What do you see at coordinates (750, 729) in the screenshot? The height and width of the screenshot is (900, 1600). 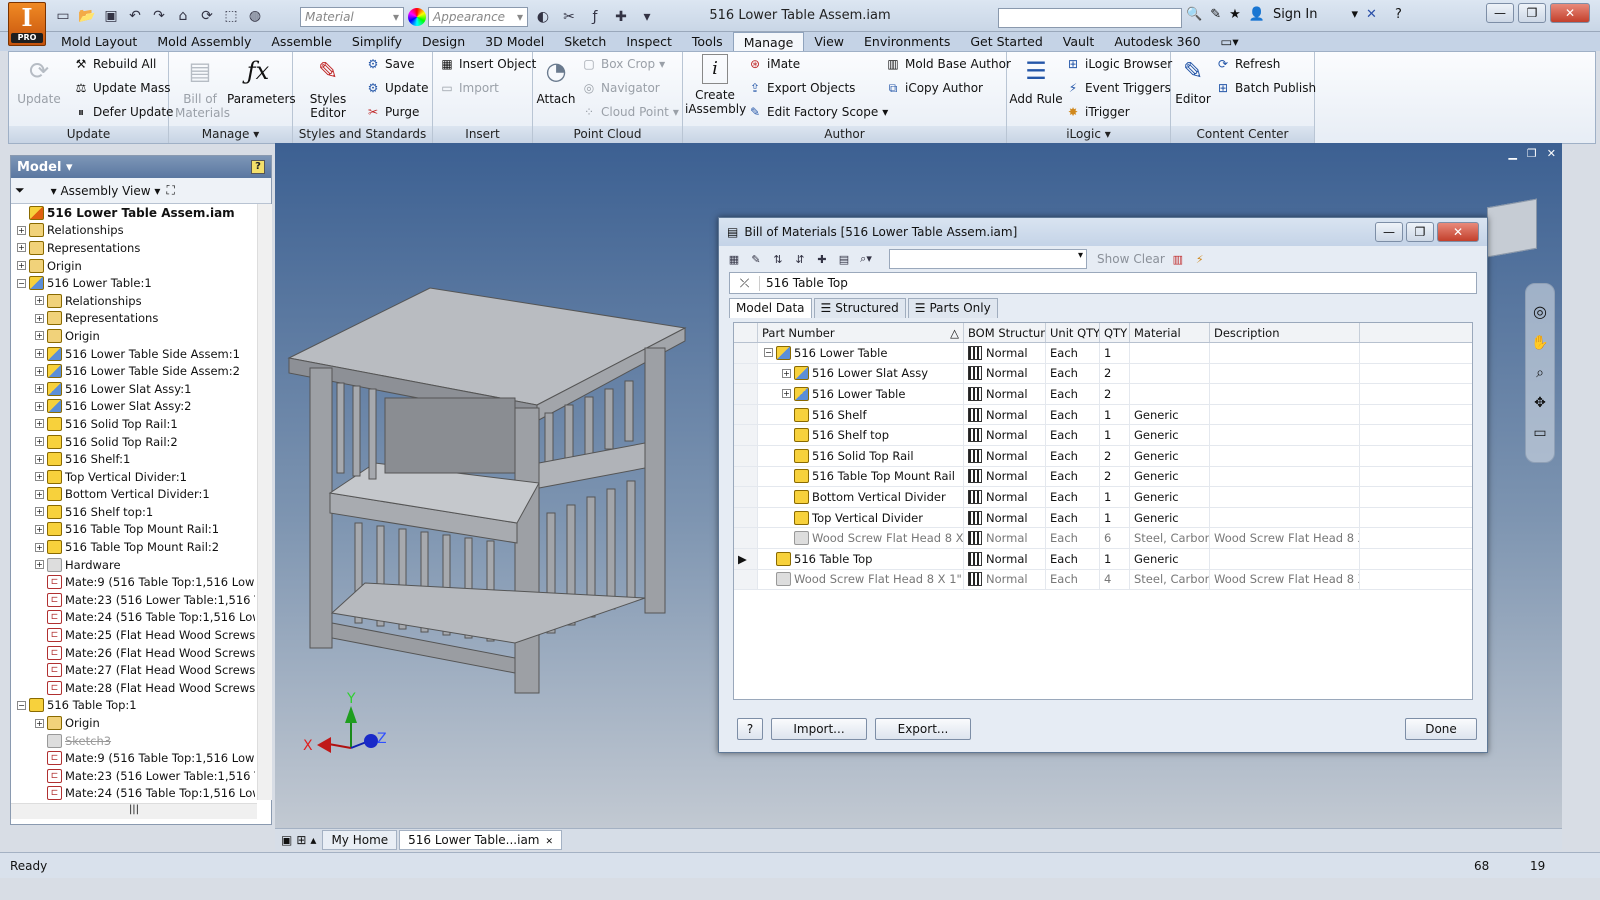 I see `help-button: ?` at bounding box center [750, 729].